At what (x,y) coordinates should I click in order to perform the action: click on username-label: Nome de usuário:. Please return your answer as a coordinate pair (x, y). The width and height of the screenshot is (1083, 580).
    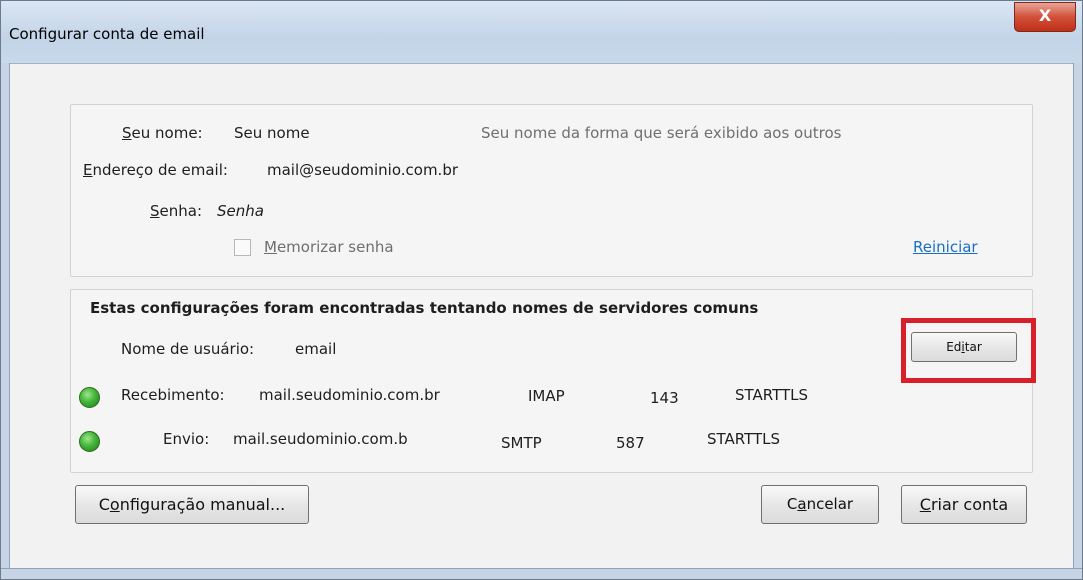
    Looking at the image, I should click on (188, 349).